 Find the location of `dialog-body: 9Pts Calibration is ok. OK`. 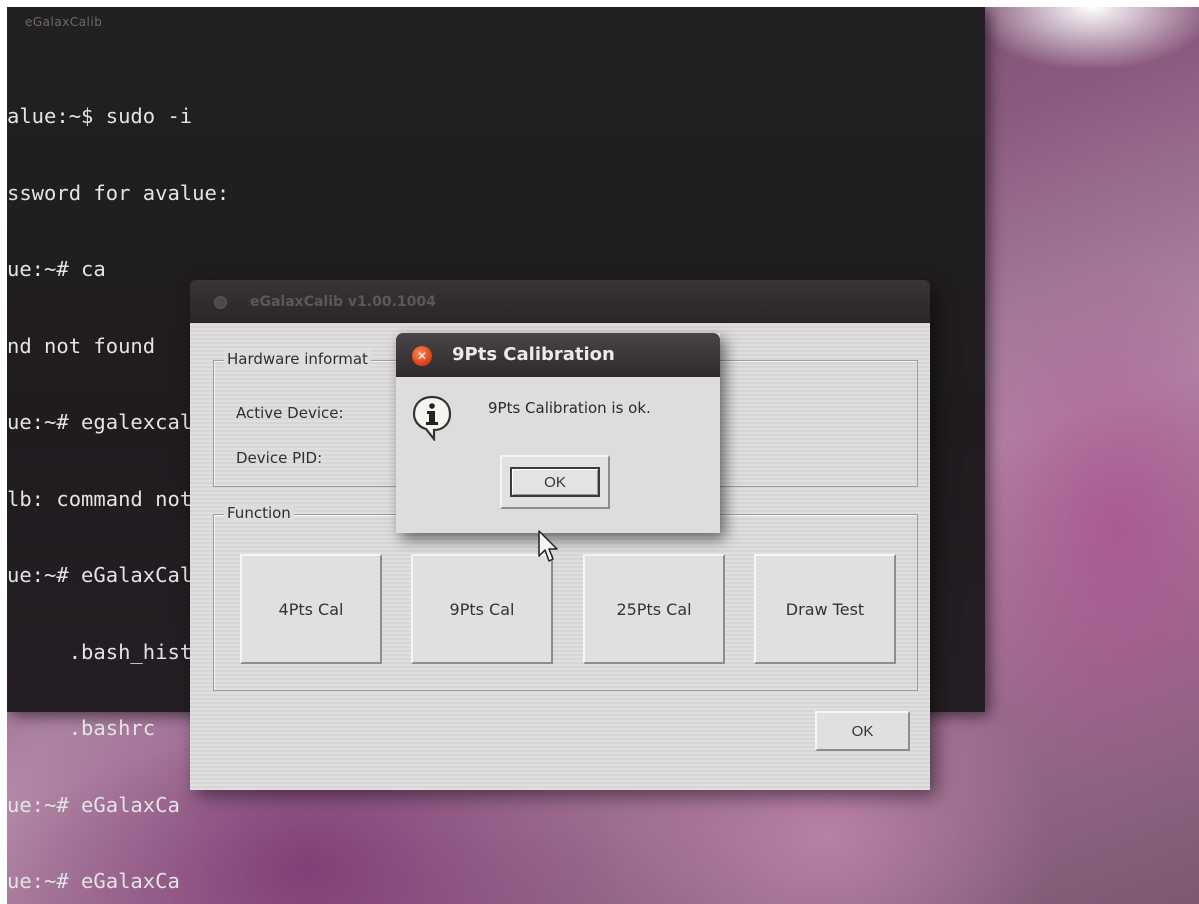

dialog-body: 9Pts Calibration is ok. OK is located at coordinates (558, 455).